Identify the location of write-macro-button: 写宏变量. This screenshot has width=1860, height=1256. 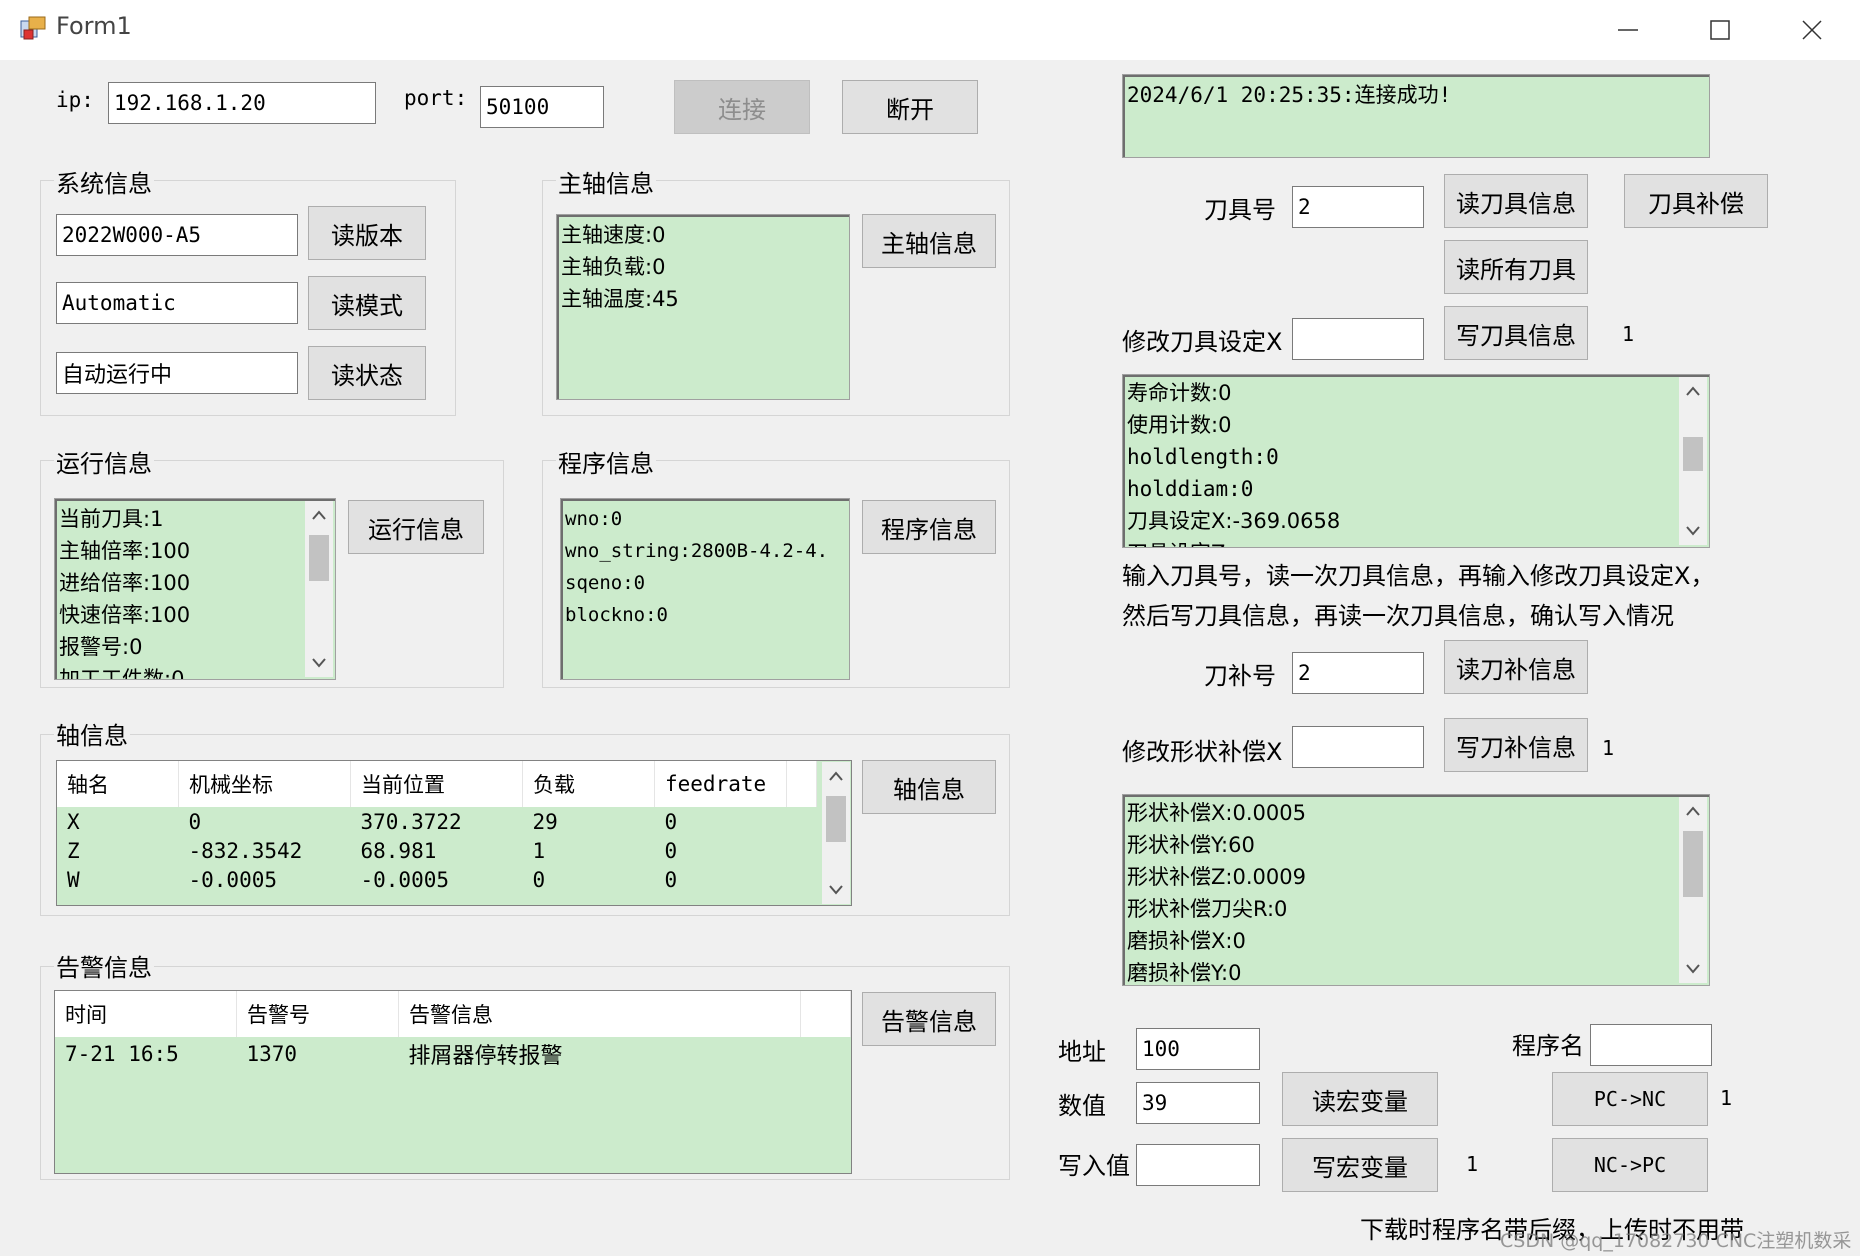
(1360, 1165).